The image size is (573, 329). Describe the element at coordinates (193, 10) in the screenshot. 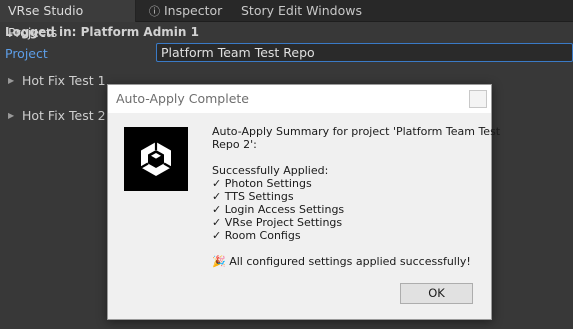

I see `tab-label: Inspector` at that location.